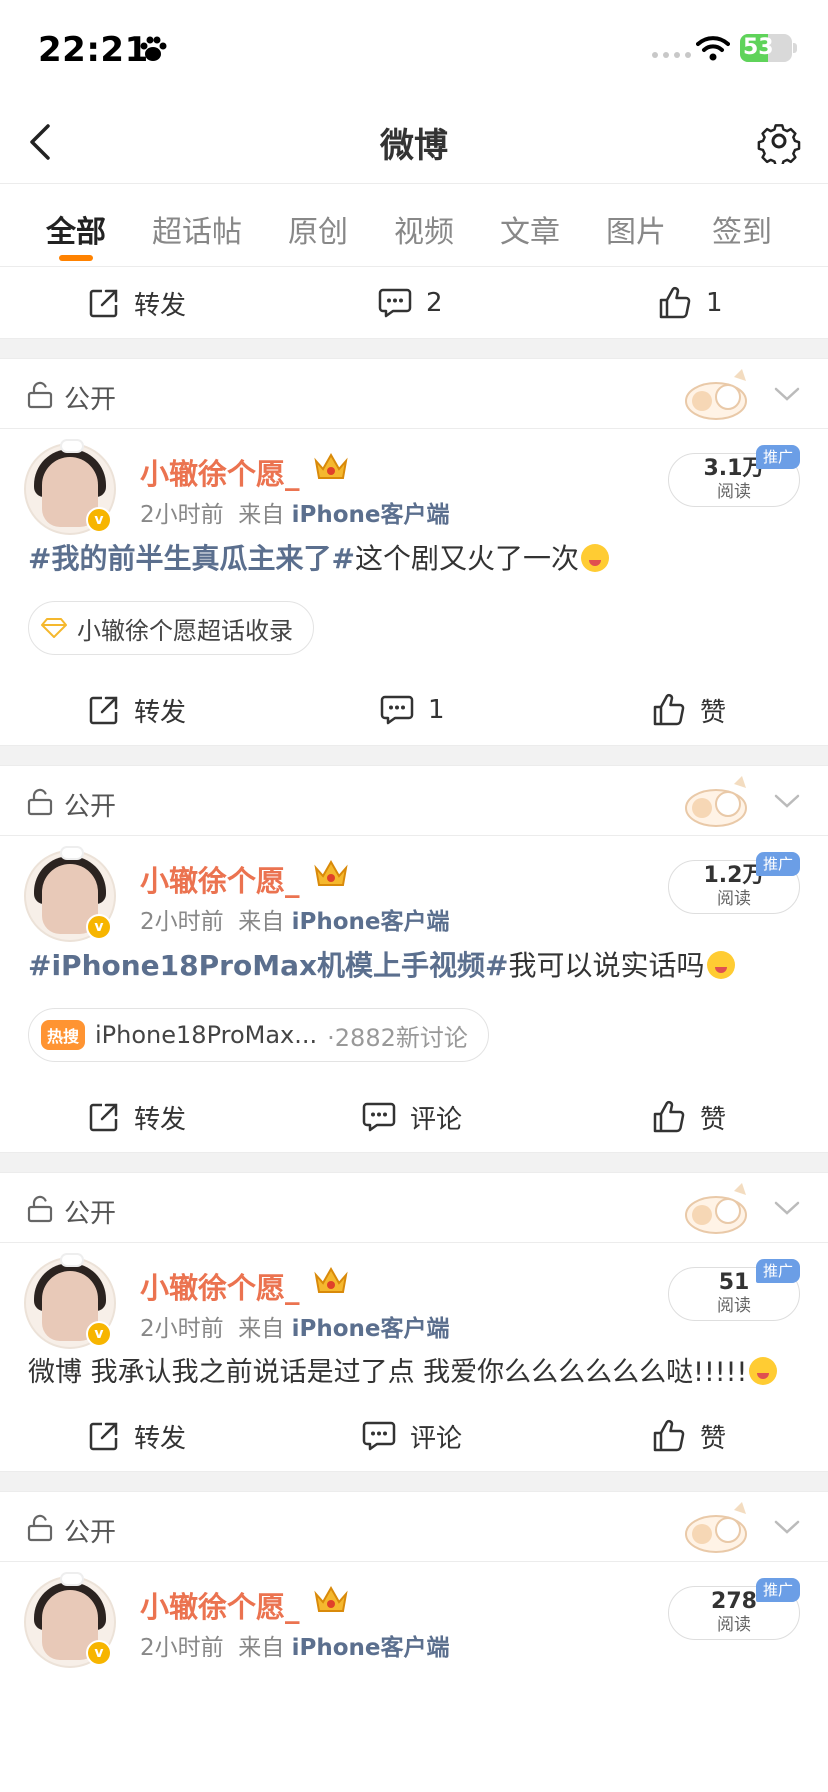 Image resolution: width=828 pixels, height=1792 pixels. Describe the element at coordinates (191, 558) in the screenshot. I see `topic-link: #我的前半生真瓜主来了#` at that location.